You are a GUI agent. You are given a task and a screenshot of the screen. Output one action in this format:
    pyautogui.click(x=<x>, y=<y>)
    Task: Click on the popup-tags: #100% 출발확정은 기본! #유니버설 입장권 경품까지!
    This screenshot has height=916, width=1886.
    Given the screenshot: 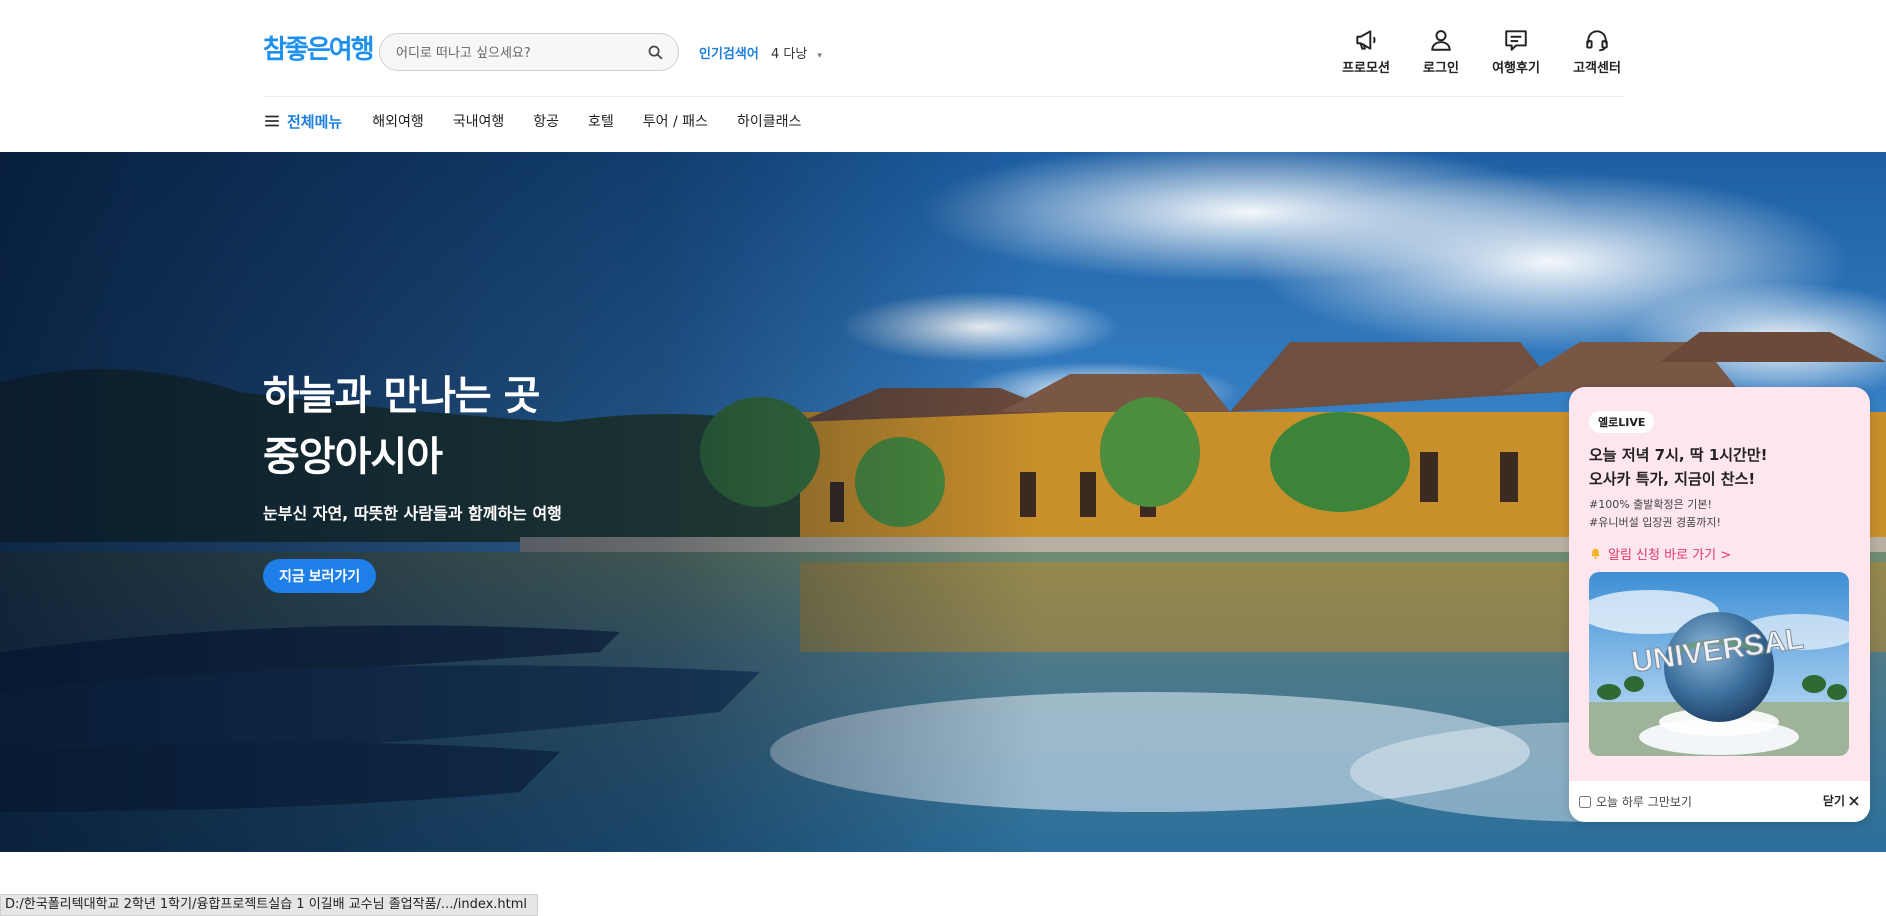 What is the action you would take?
    pyautogui.click(x=1655, y=514)
    